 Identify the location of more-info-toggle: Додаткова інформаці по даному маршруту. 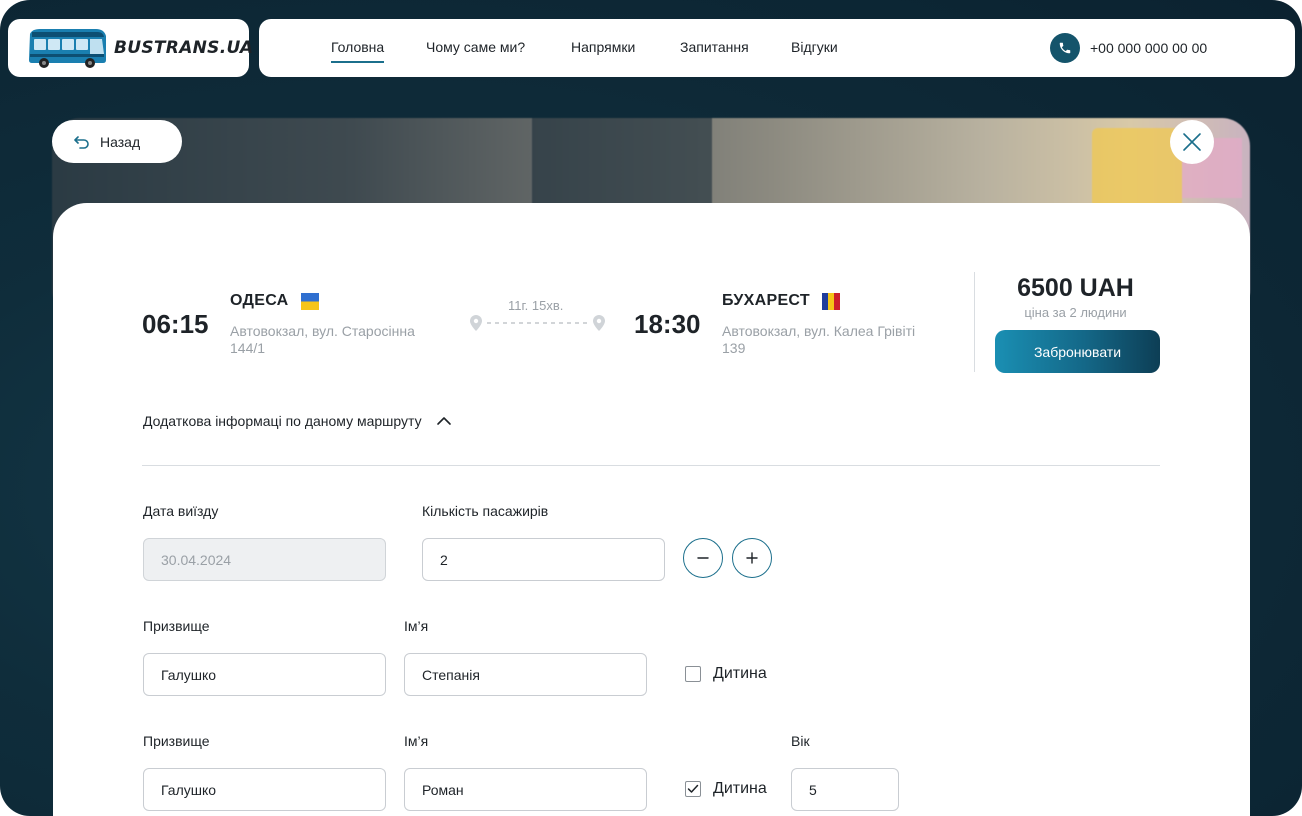
(297, 421).